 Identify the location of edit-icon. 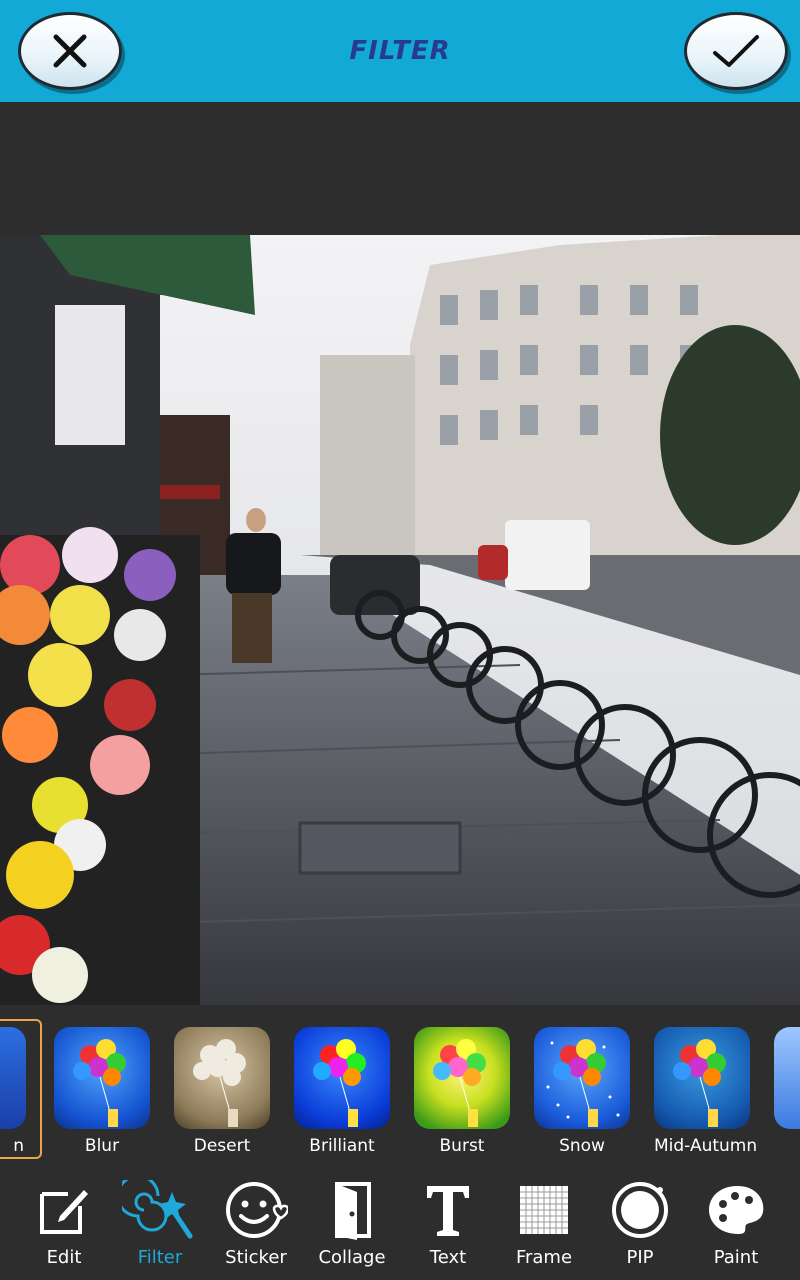
(64, 1210).